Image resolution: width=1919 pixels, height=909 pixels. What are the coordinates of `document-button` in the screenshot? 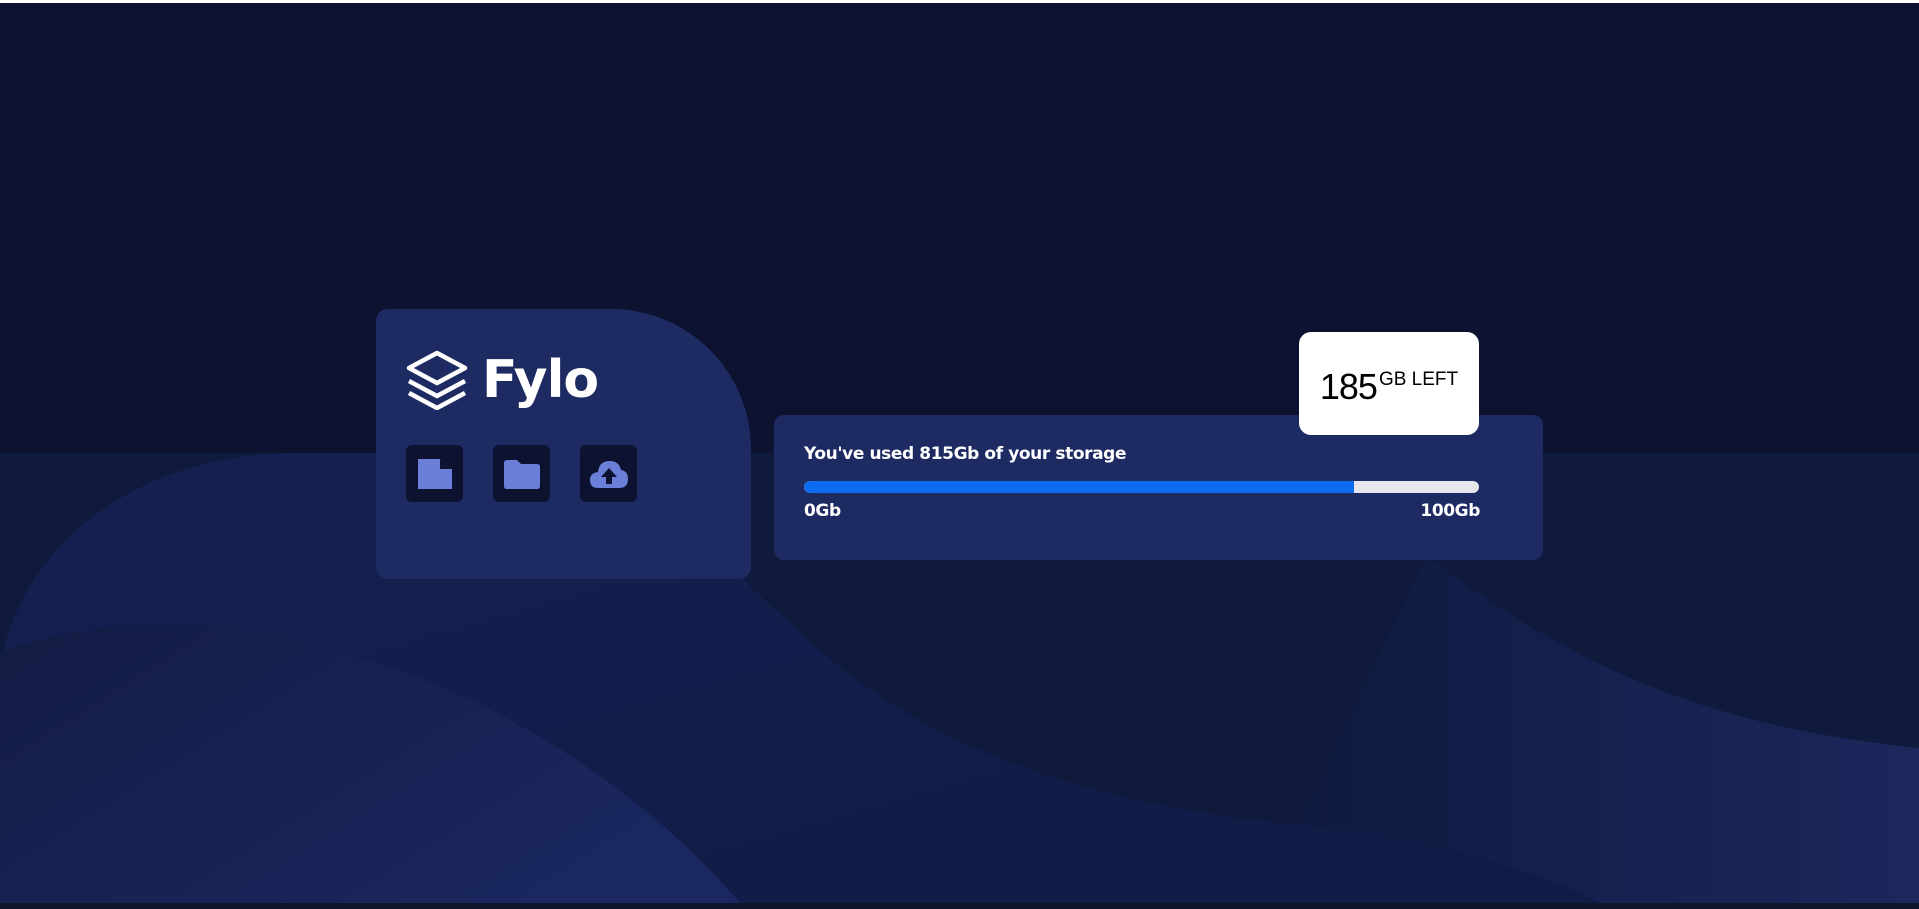 It's located at (434, 473).